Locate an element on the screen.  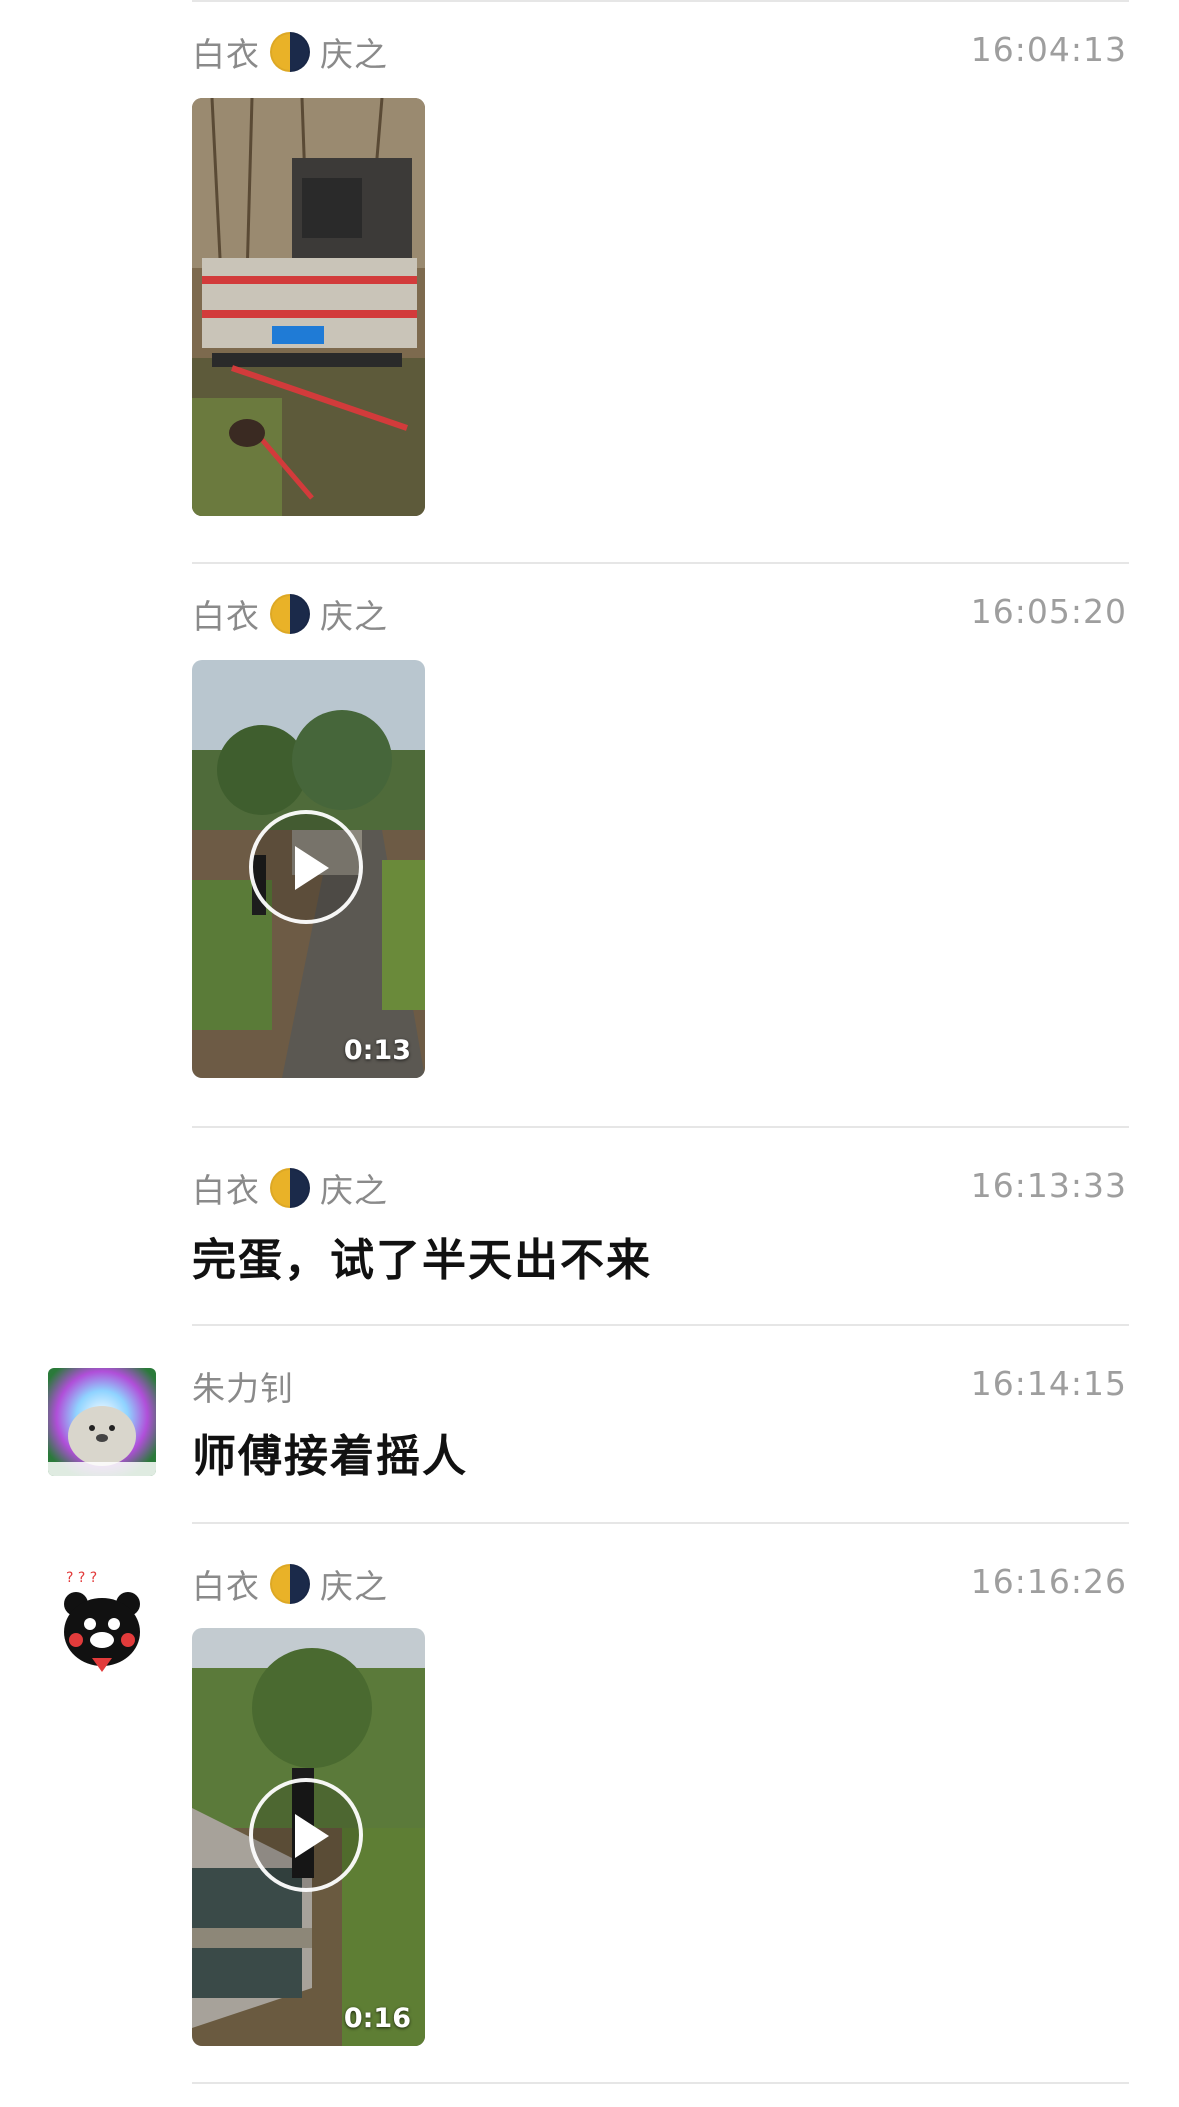
video-message-thumbnail: 0:16 is located at coordinates (308, 1837).